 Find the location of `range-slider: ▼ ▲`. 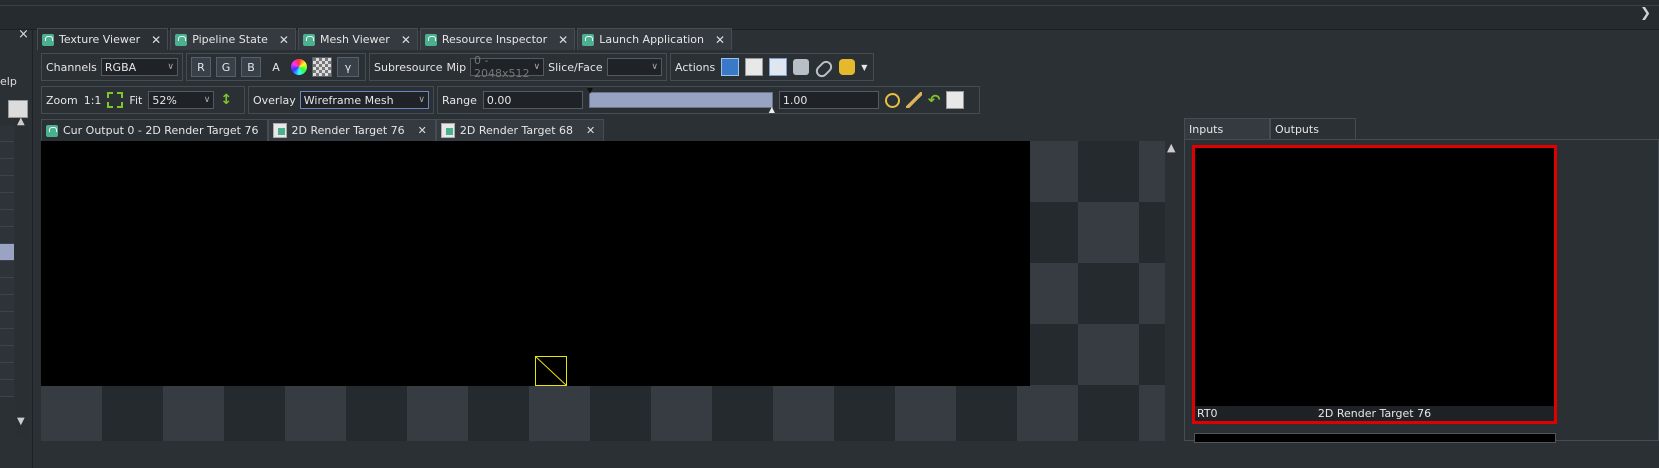

range-slider: ▼ ▲ is located at coordinates (681, 100).